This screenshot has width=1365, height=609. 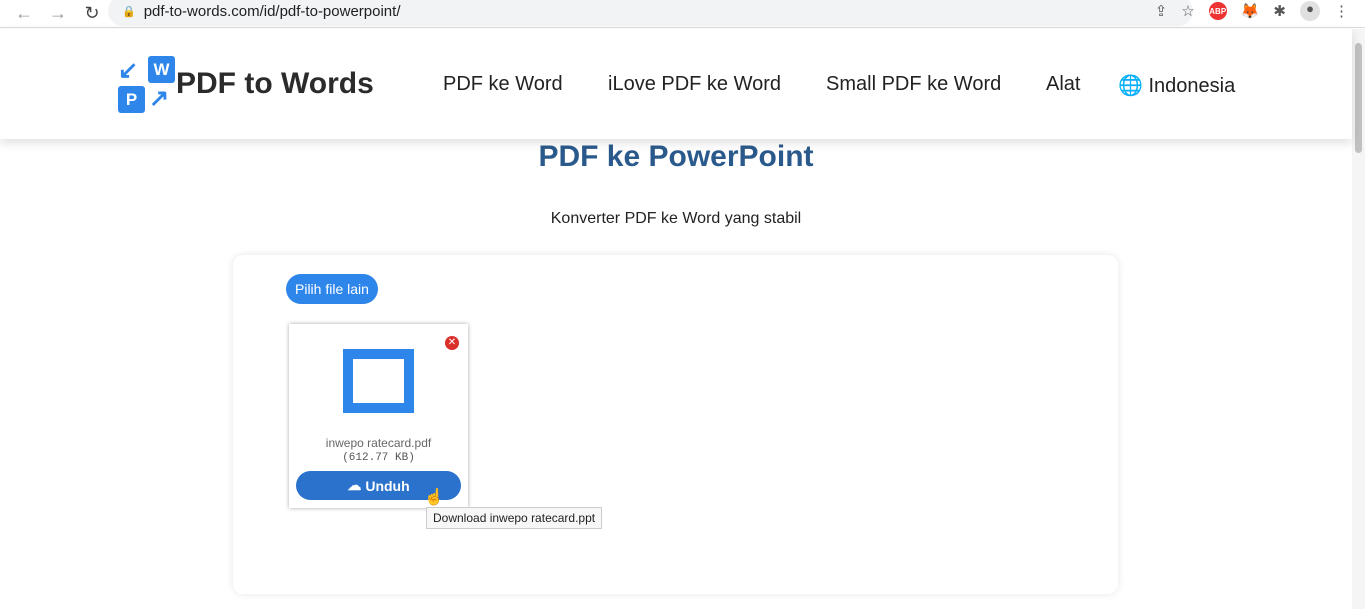 I want to click on menu-icon: ⋮, so click(x=1341, y=11).